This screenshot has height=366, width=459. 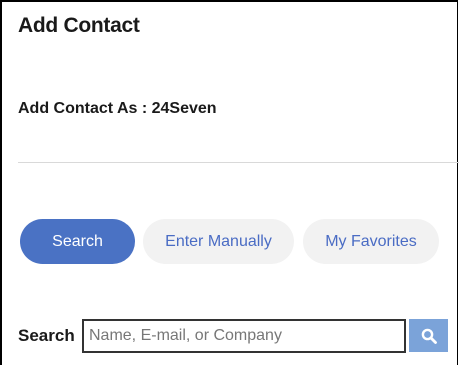 I want to click on tab-enter-manually: Enter Manually, so click(x=218, y=241).